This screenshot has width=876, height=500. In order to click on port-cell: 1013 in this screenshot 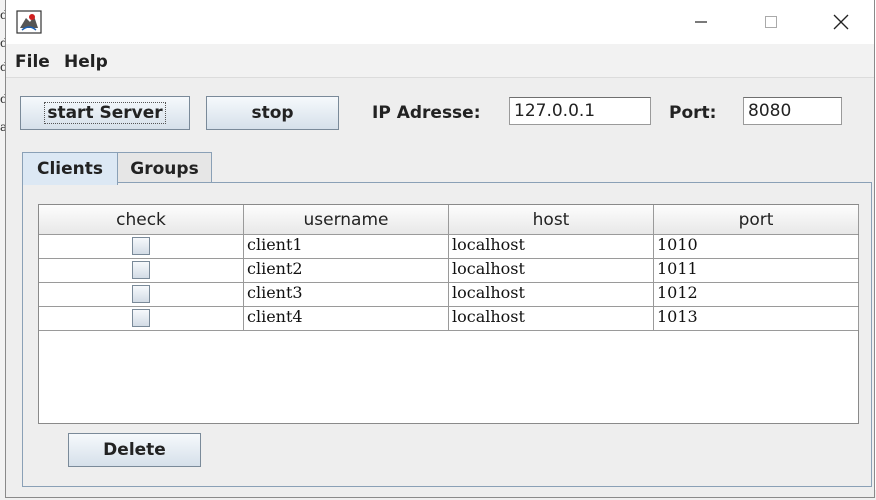, I will do `click(756, 318)`.